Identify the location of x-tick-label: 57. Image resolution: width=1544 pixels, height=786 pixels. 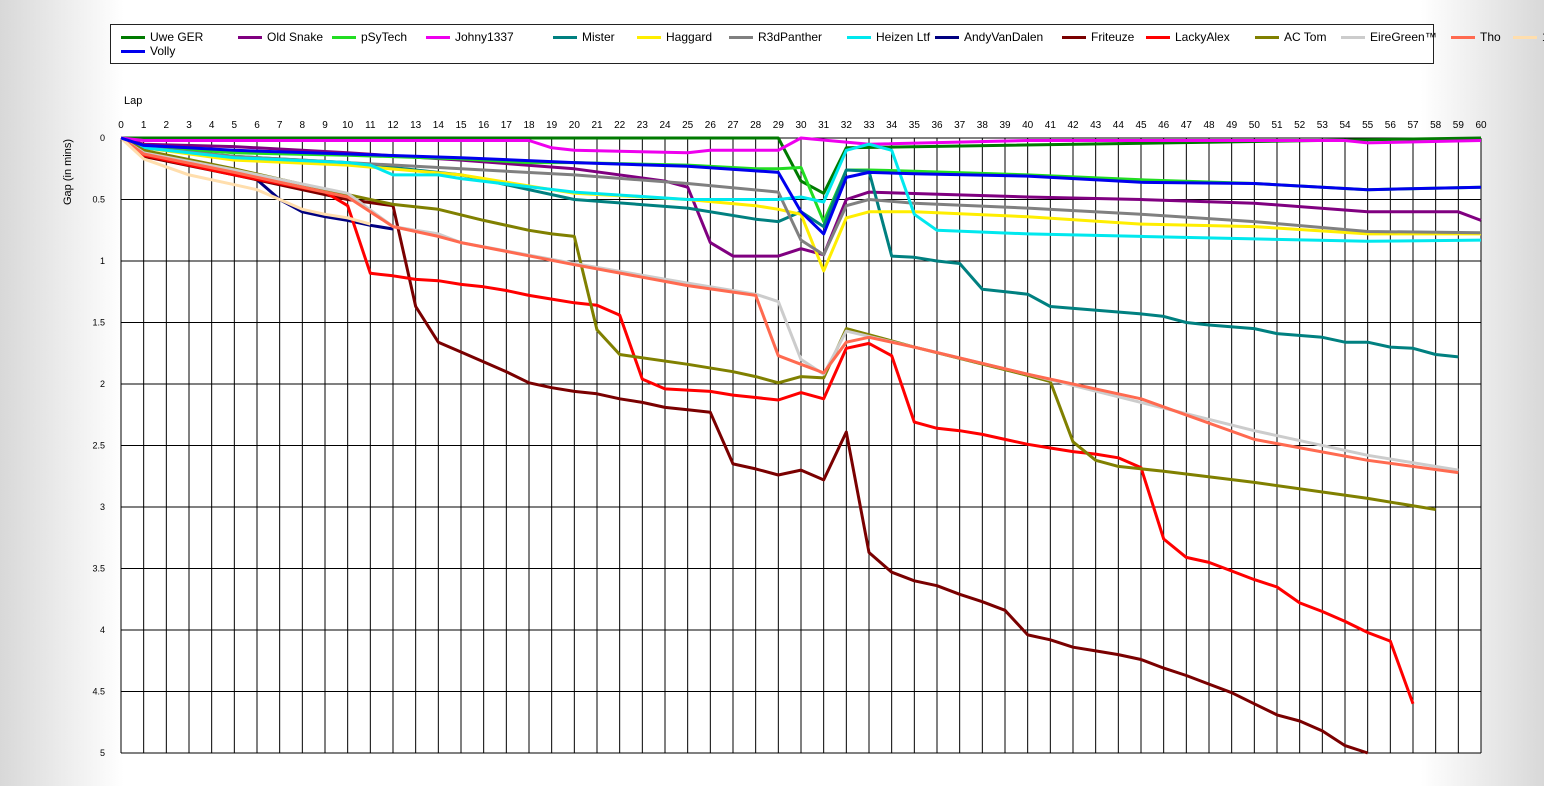
(1413, 125).